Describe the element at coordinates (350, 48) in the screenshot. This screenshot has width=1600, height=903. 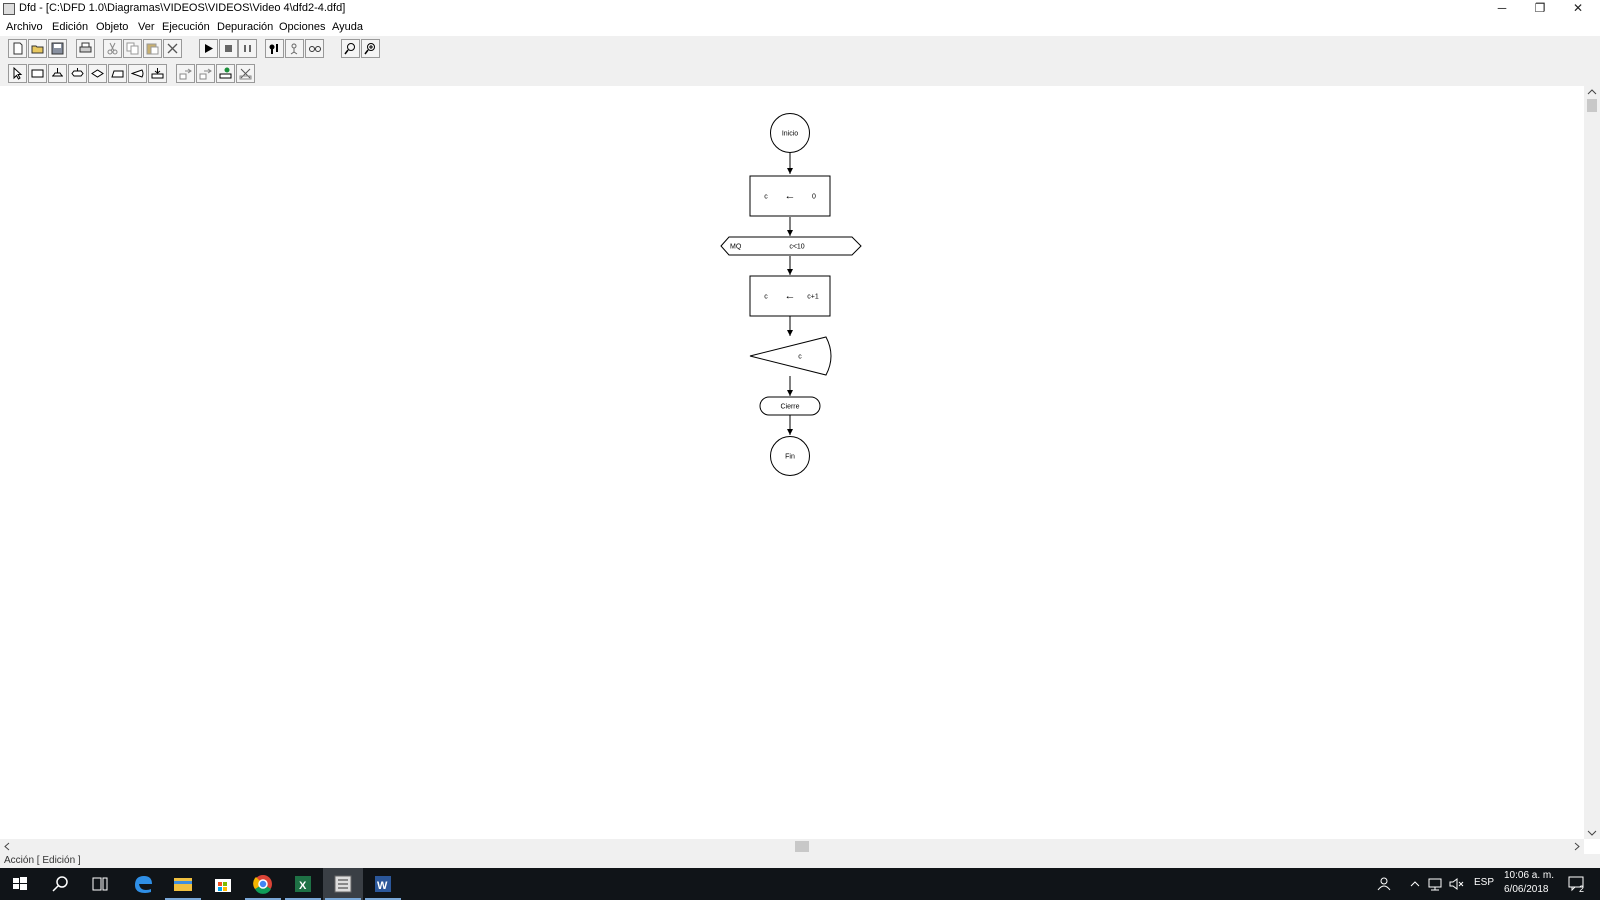
I see `zoom-out-icon` at that location.